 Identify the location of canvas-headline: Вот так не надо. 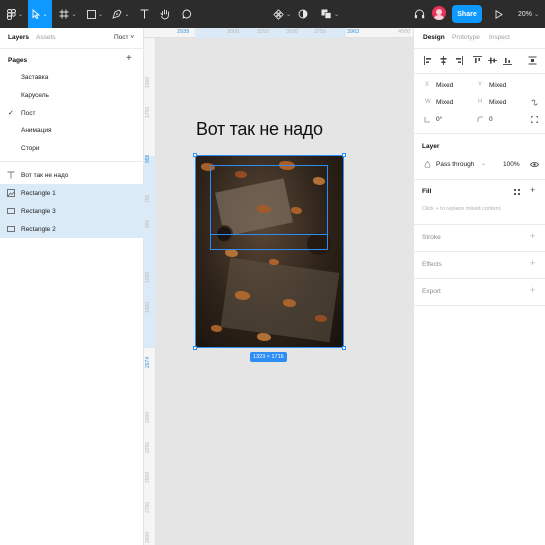
(259, 129).